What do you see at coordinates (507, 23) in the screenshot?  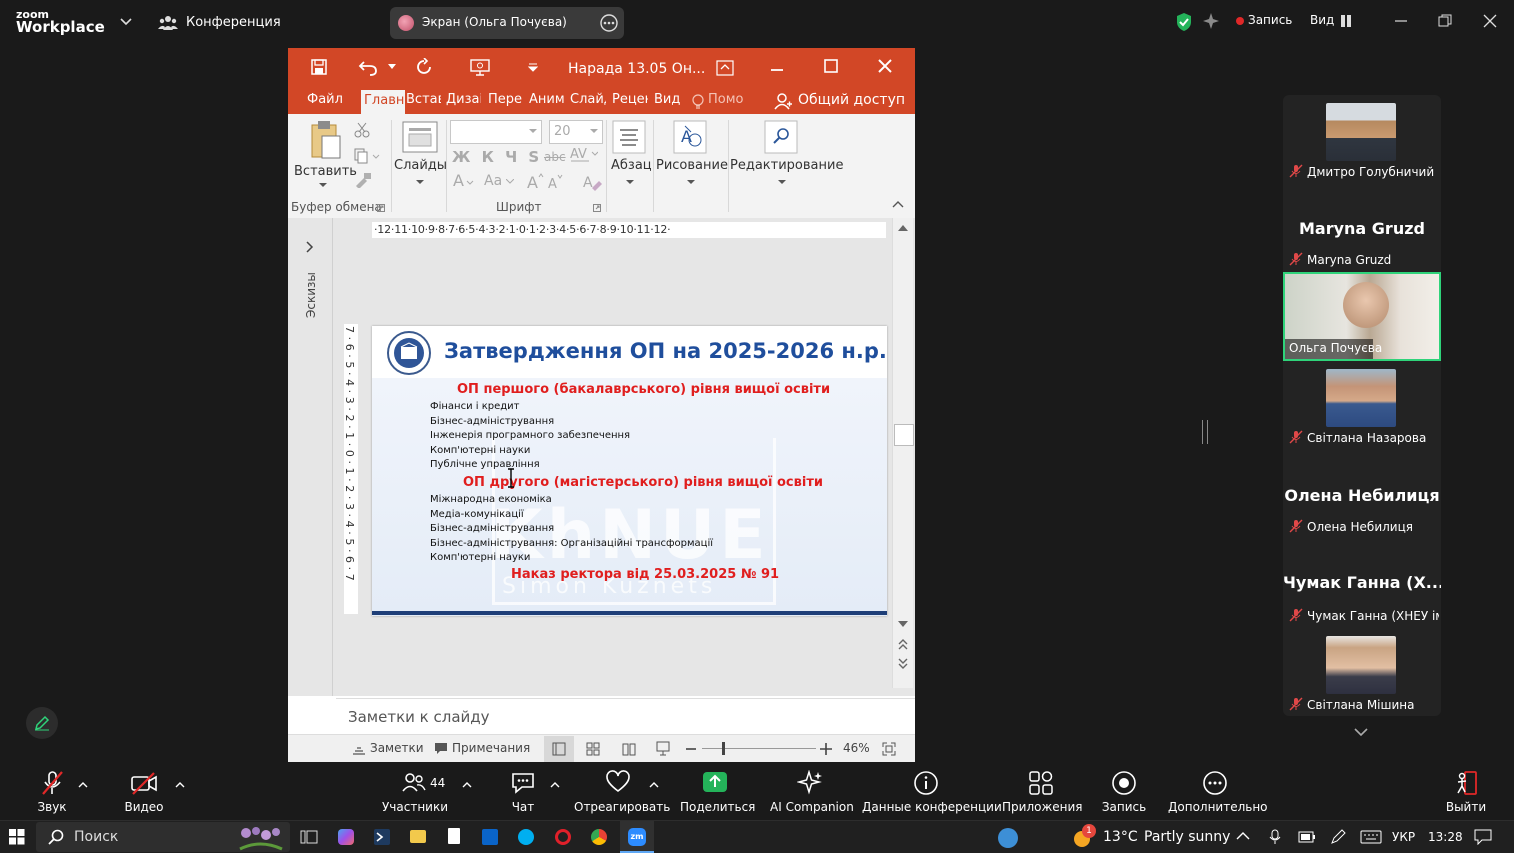 I see `screen-share-pill: Экран (Ольга Почуєва)` at bounding box center [507, 23].